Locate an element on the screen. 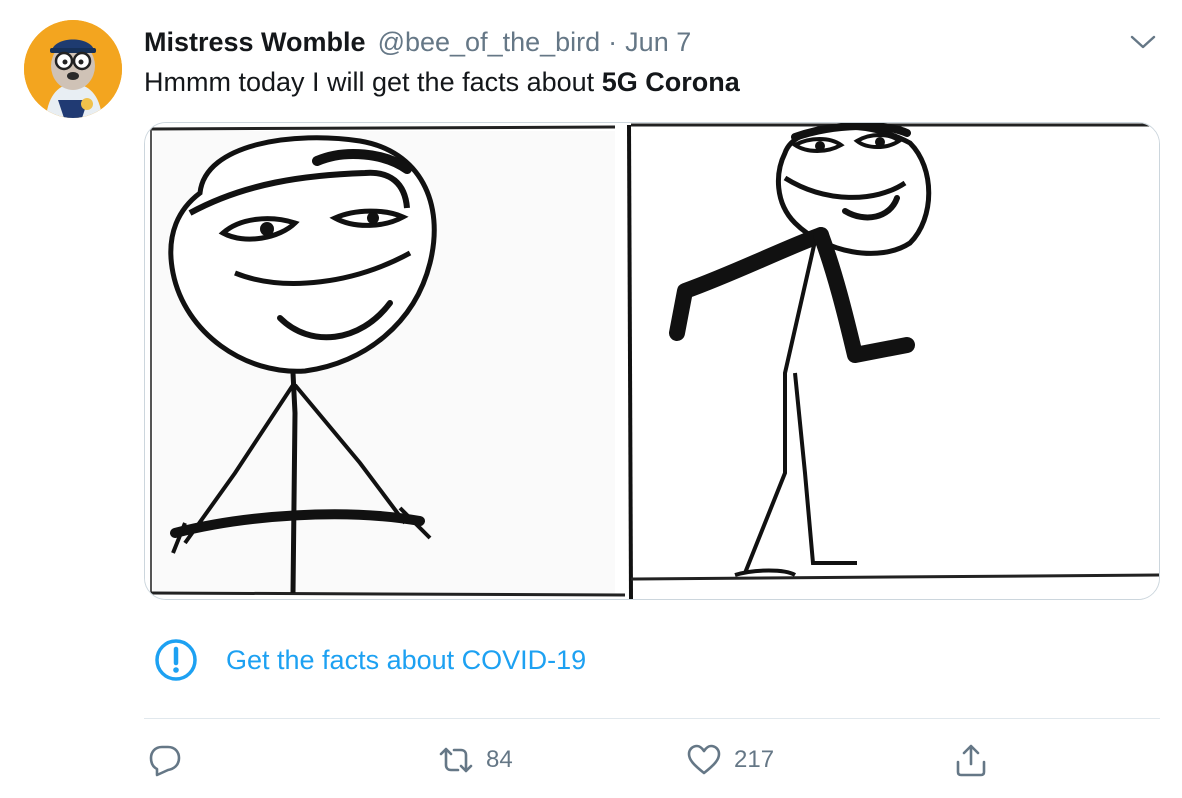 This screenshot has height=798, width=1182. covid-facts-label: Get the facts about COVID-19 is located at coordinates (406, 659).